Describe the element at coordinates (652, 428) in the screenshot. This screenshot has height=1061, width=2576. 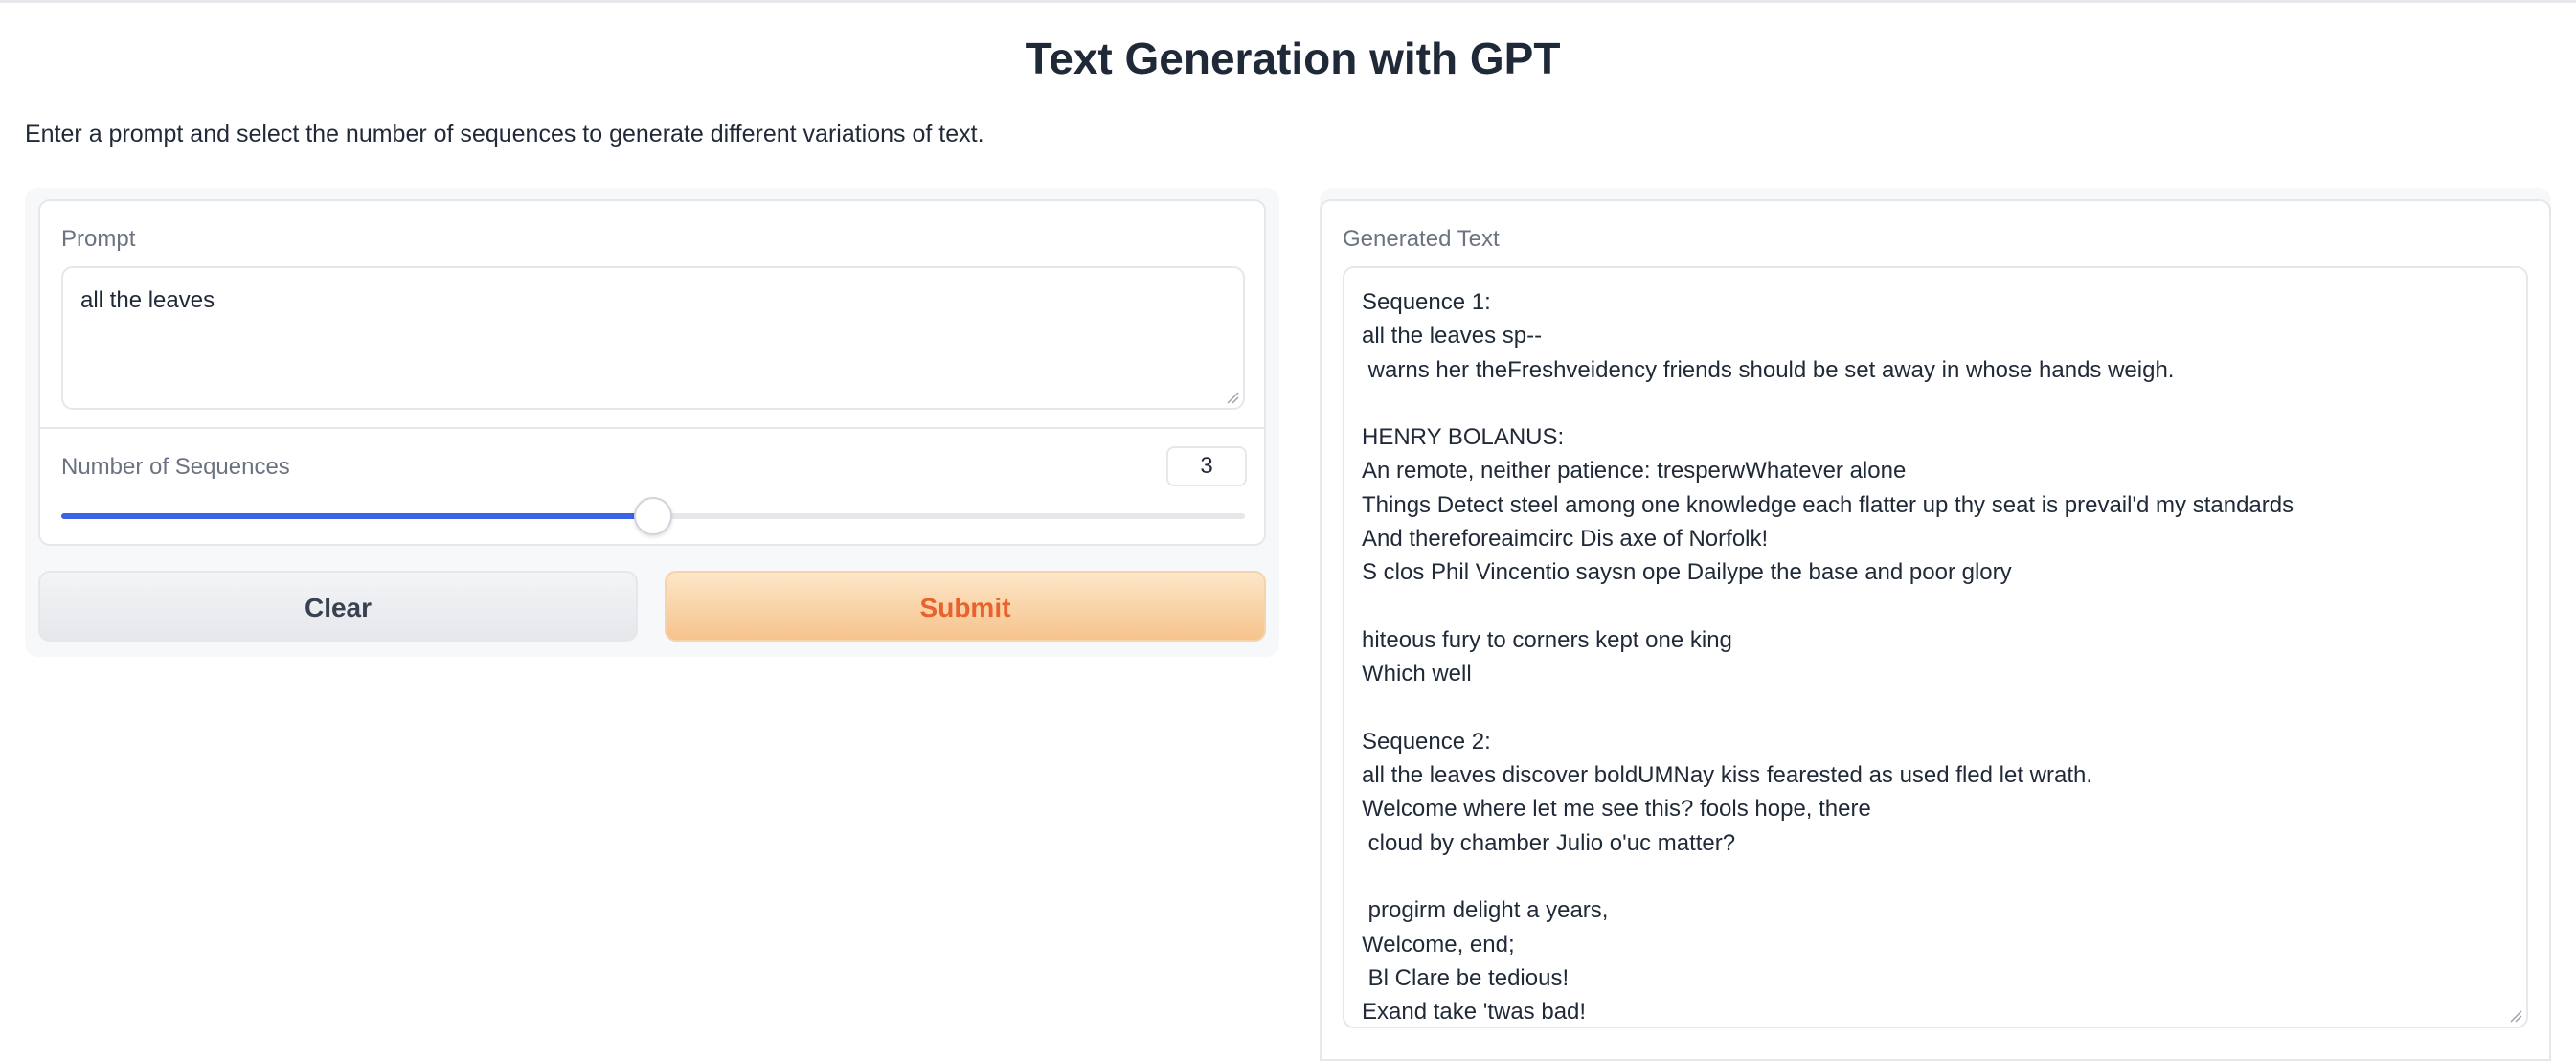
I see `card-divider` at that location.